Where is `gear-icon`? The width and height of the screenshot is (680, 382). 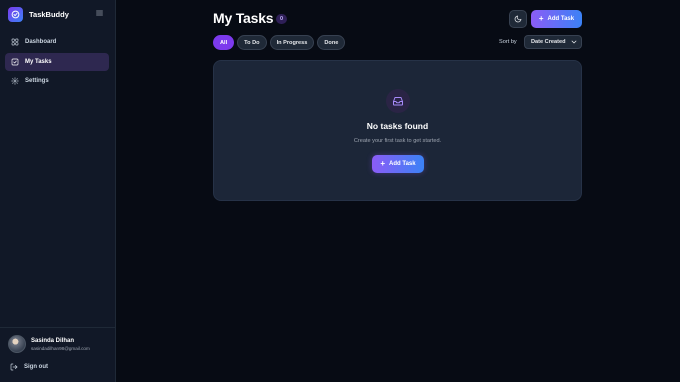
gear-icon is located at coordinates (15, 81).